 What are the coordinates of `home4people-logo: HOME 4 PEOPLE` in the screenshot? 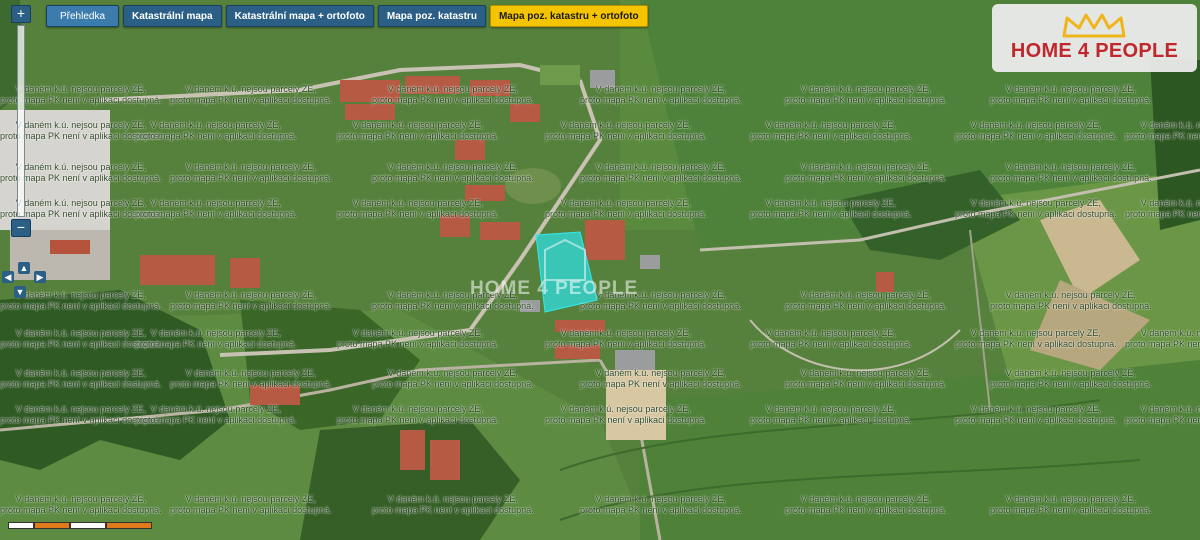 It's located at (1094, 38).